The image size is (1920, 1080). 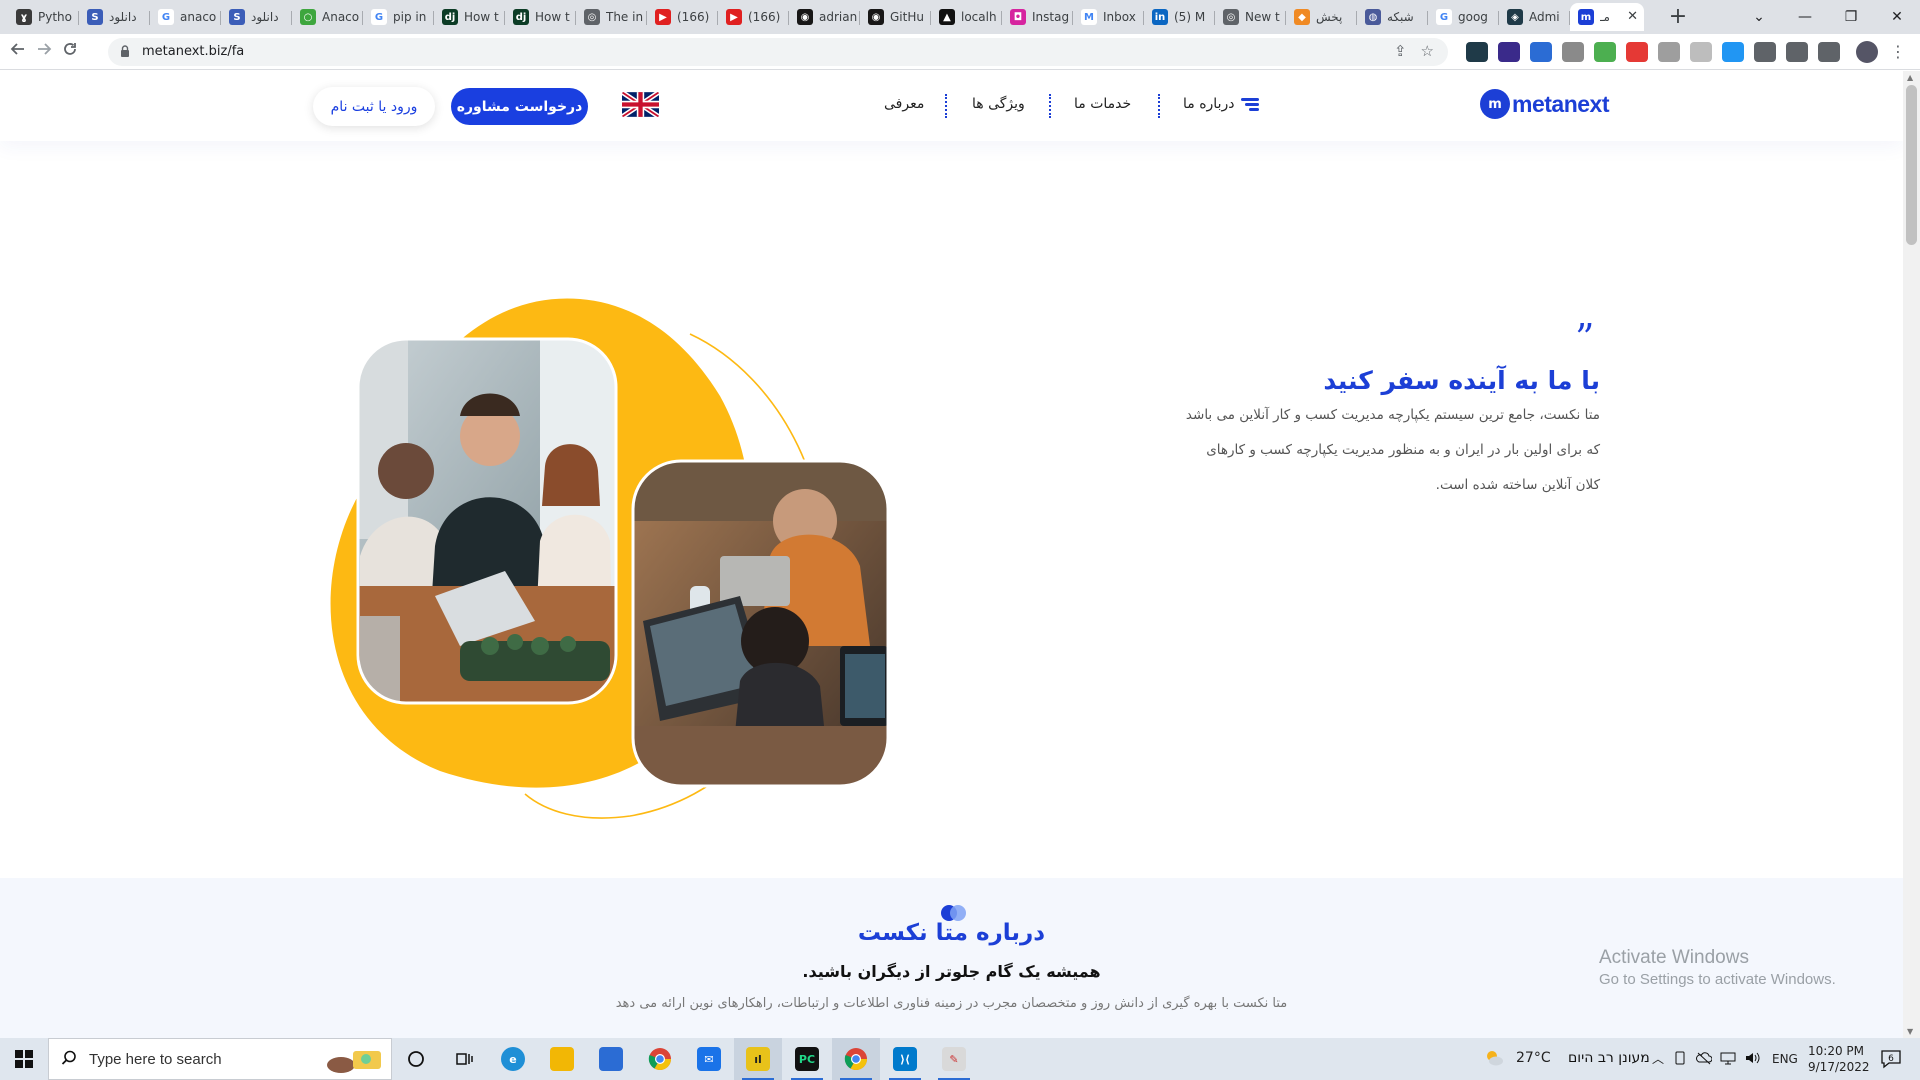 What do you see at coordinates (1250, 105) in the screenshot?
I see `menu-lines-icon` at bounding box center [1250, 105].